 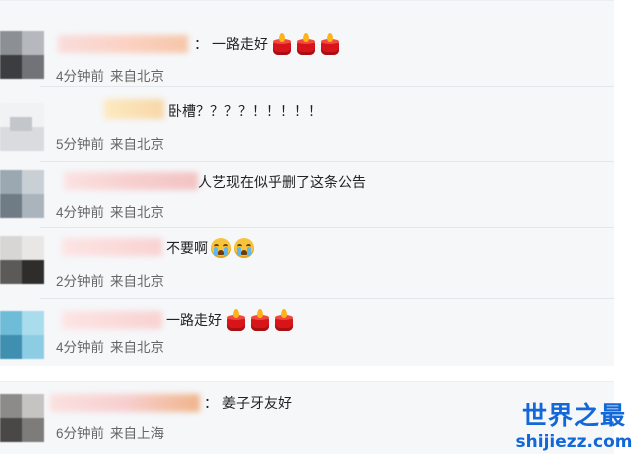 What do you see at coordinates (307, 332) in the screenshot?
I see `comment-item: 一路走好 4分钟前 来自北京` at bounding box center [307, 332].